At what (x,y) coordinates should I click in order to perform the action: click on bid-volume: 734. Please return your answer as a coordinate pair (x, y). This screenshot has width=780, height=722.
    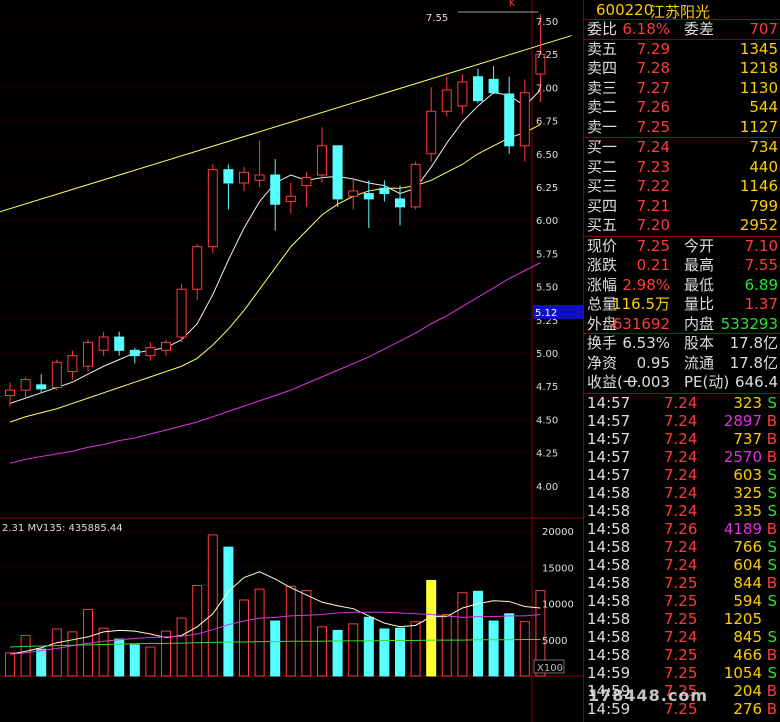
    Looking at the image, I should click on (763, 147).